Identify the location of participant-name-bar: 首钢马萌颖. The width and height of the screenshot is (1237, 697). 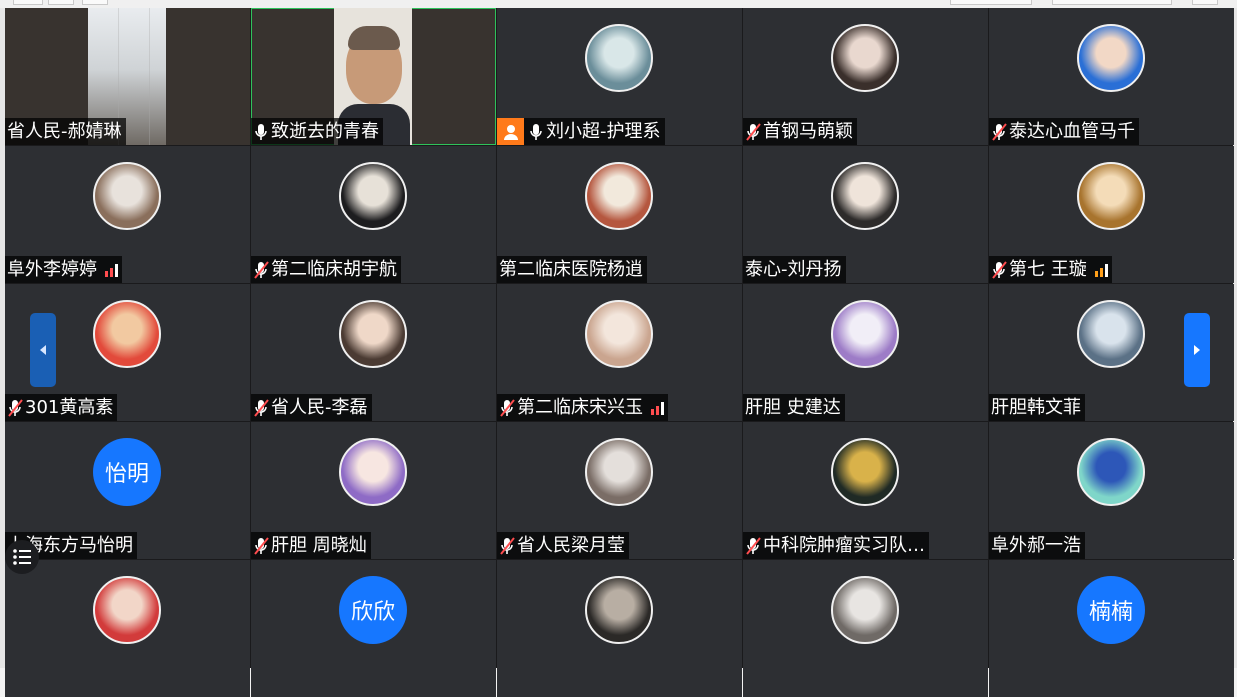
(800, 131).